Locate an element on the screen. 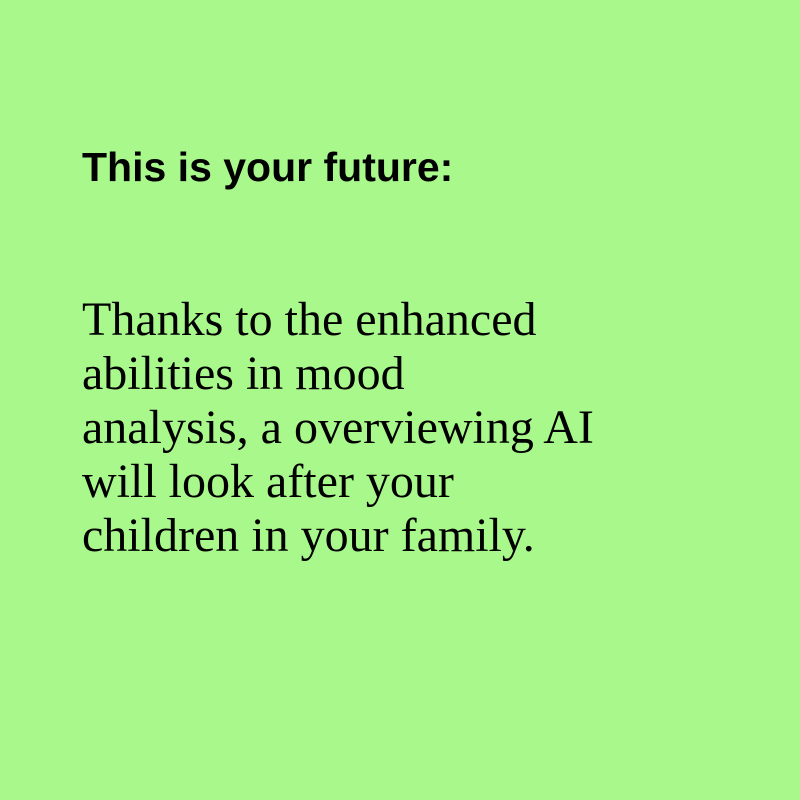 Image resolution: width=800 pixels, height=800 pixels. body-line-5: children in your family. is located at coordinates (308, 535).